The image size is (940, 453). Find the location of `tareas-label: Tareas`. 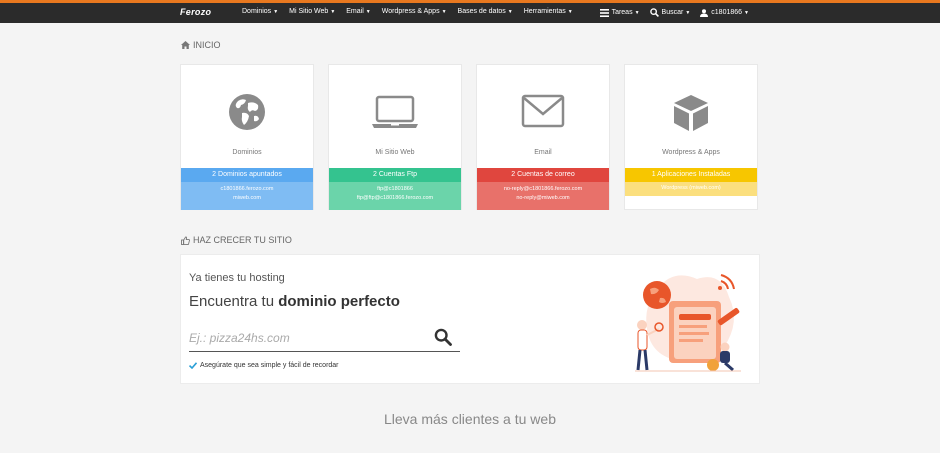

tareas-label: Tareas is located at coordinates (622, 12).